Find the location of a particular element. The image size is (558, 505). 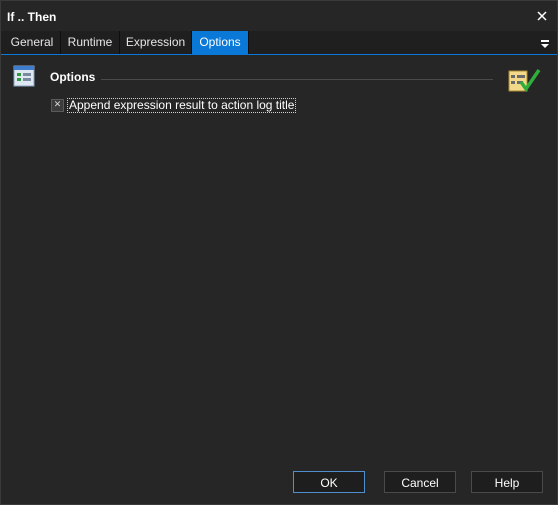

window-title: If .. Then is located at coordinates (32, 17).